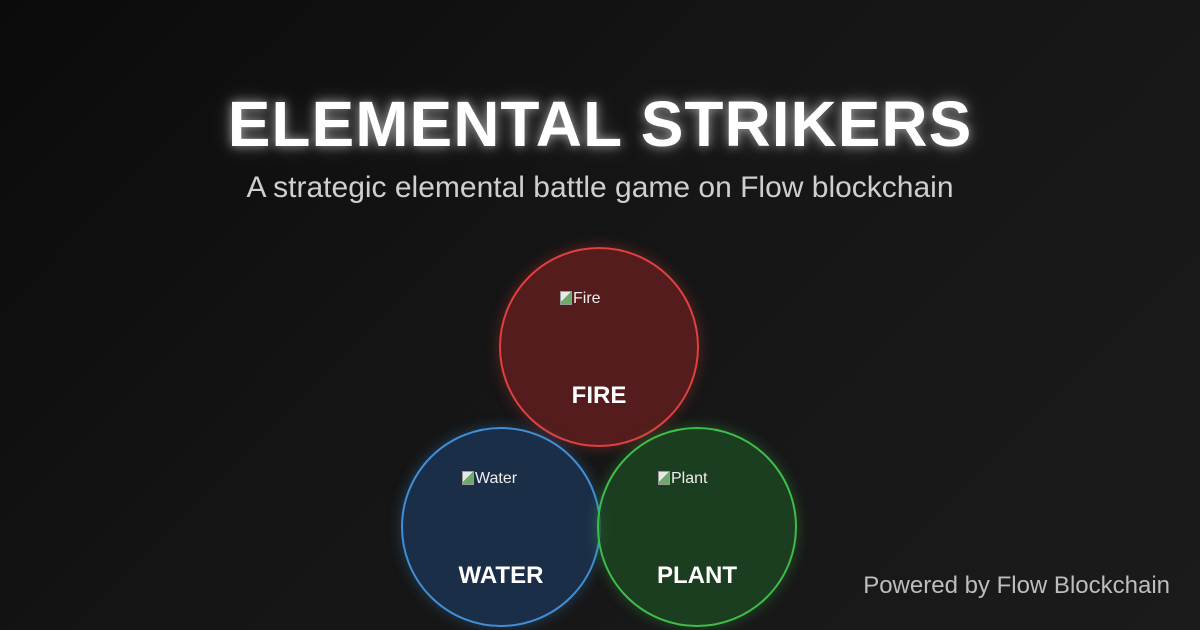  What do you see at coordinates (501, 575) in the screenshot?
I see `water-label: WATER` at bounding box center [501, 575].